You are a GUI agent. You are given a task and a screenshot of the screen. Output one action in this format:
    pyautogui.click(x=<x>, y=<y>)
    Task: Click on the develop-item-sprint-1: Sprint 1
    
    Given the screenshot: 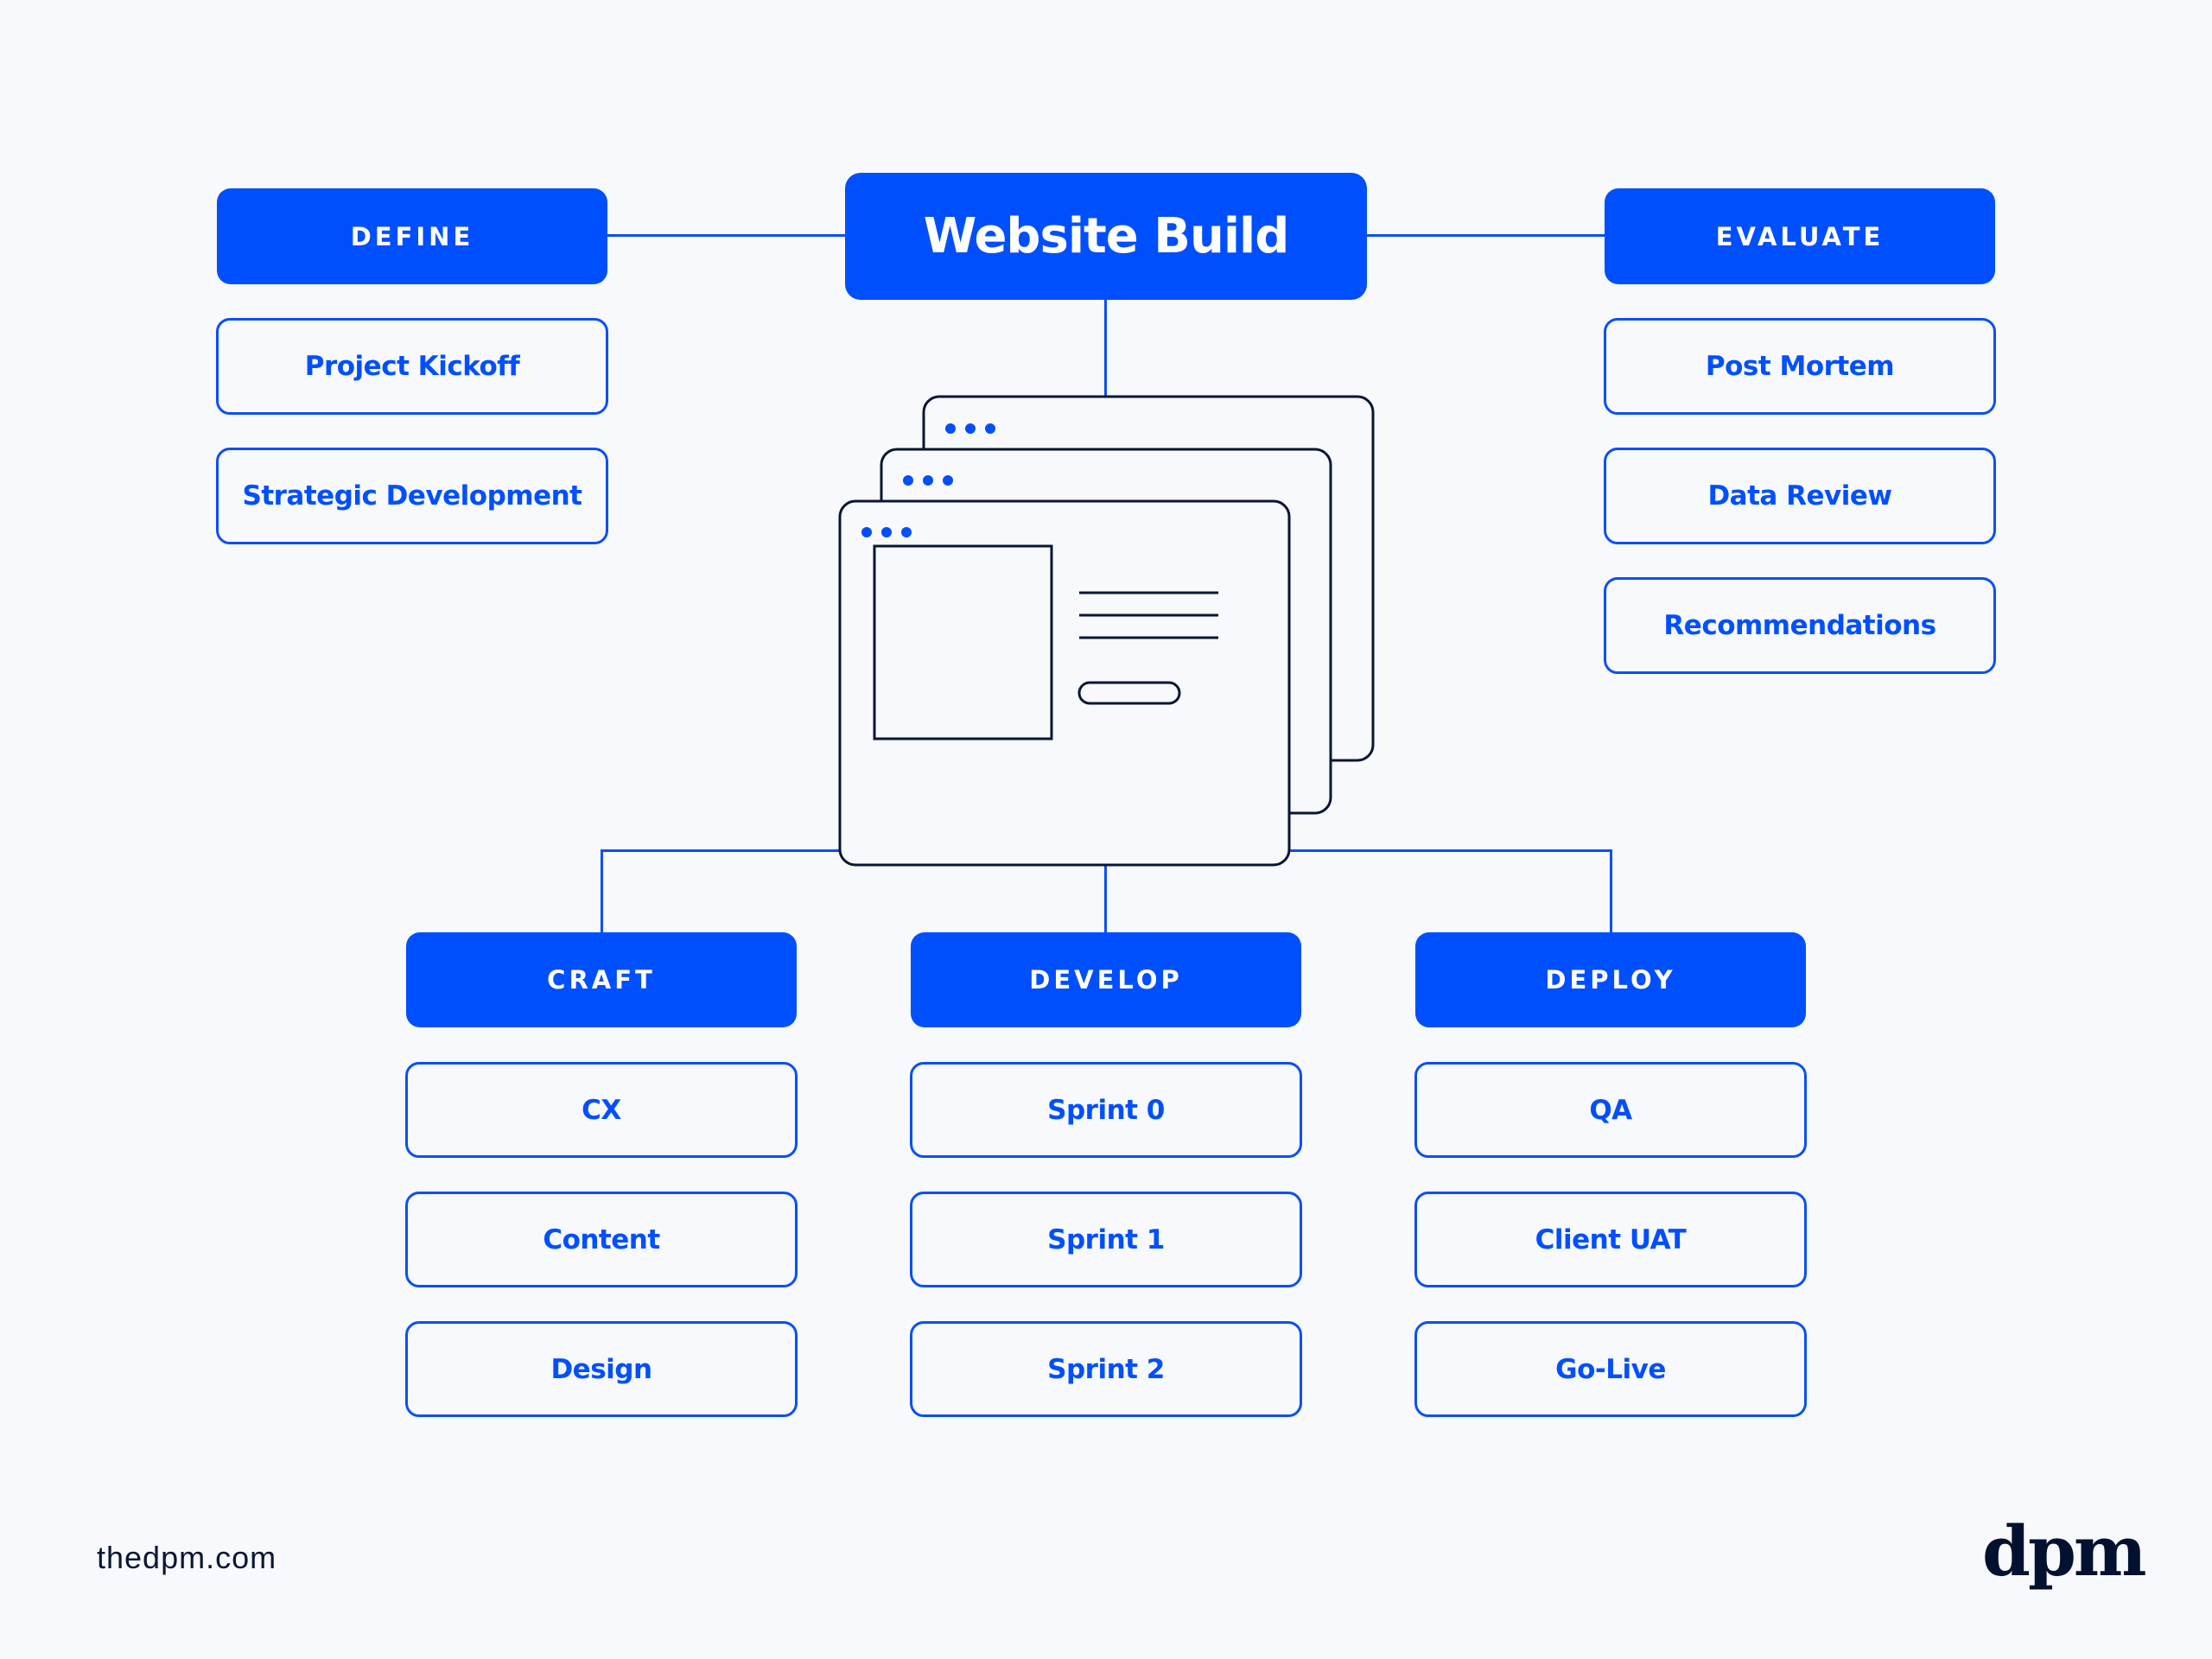 What is the action you would take?
    pyautogui.click(x=1106, y=1239)
    